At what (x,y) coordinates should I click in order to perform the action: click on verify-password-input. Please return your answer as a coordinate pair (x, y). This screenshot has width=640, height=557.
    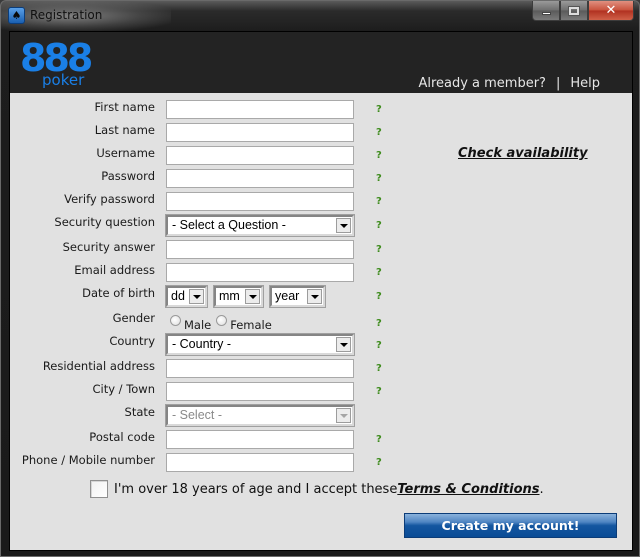
    Looking at the image, I should click on (260, 201).